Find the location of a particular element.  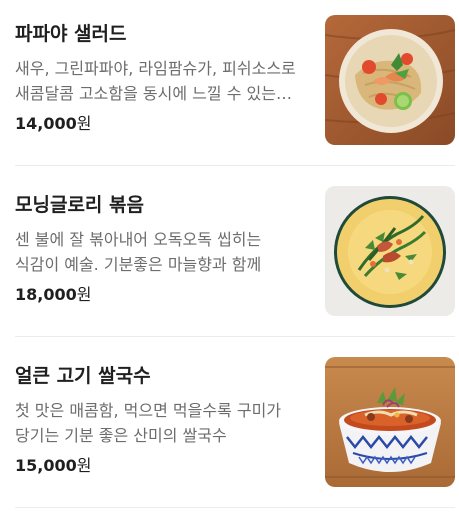

menu-item-name: 파파야 샐러드 is located at coordinates (71, 34).